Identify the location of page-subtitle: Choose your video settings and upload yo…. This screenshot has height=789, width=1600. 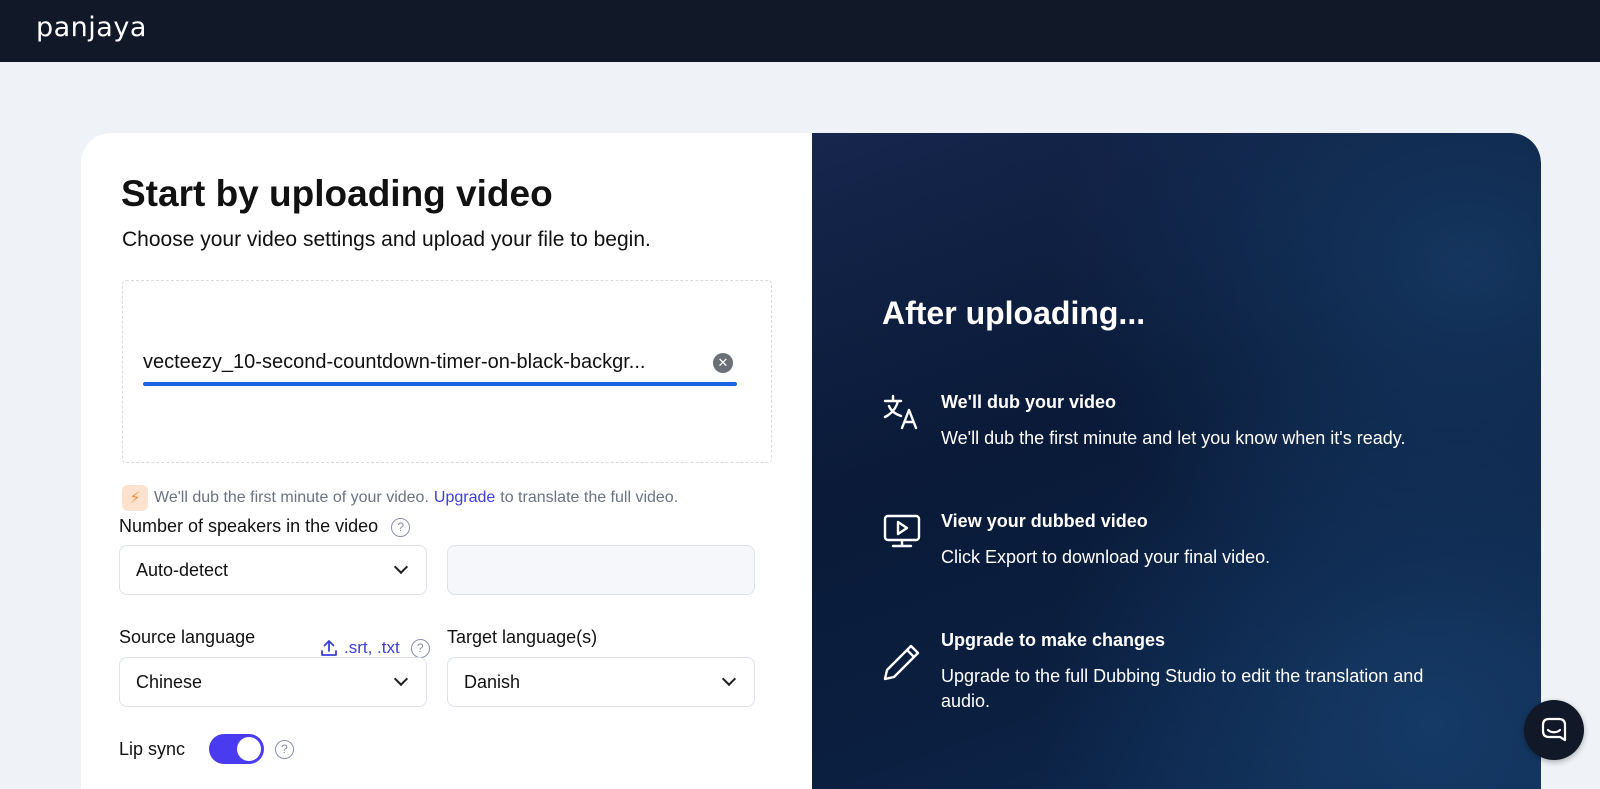
(386, 239).